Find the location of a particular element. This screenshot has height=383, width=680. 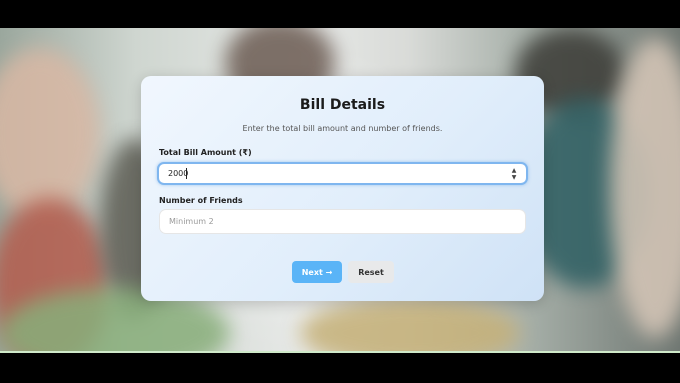

letterbox-top is located at coordinates (340, 14).